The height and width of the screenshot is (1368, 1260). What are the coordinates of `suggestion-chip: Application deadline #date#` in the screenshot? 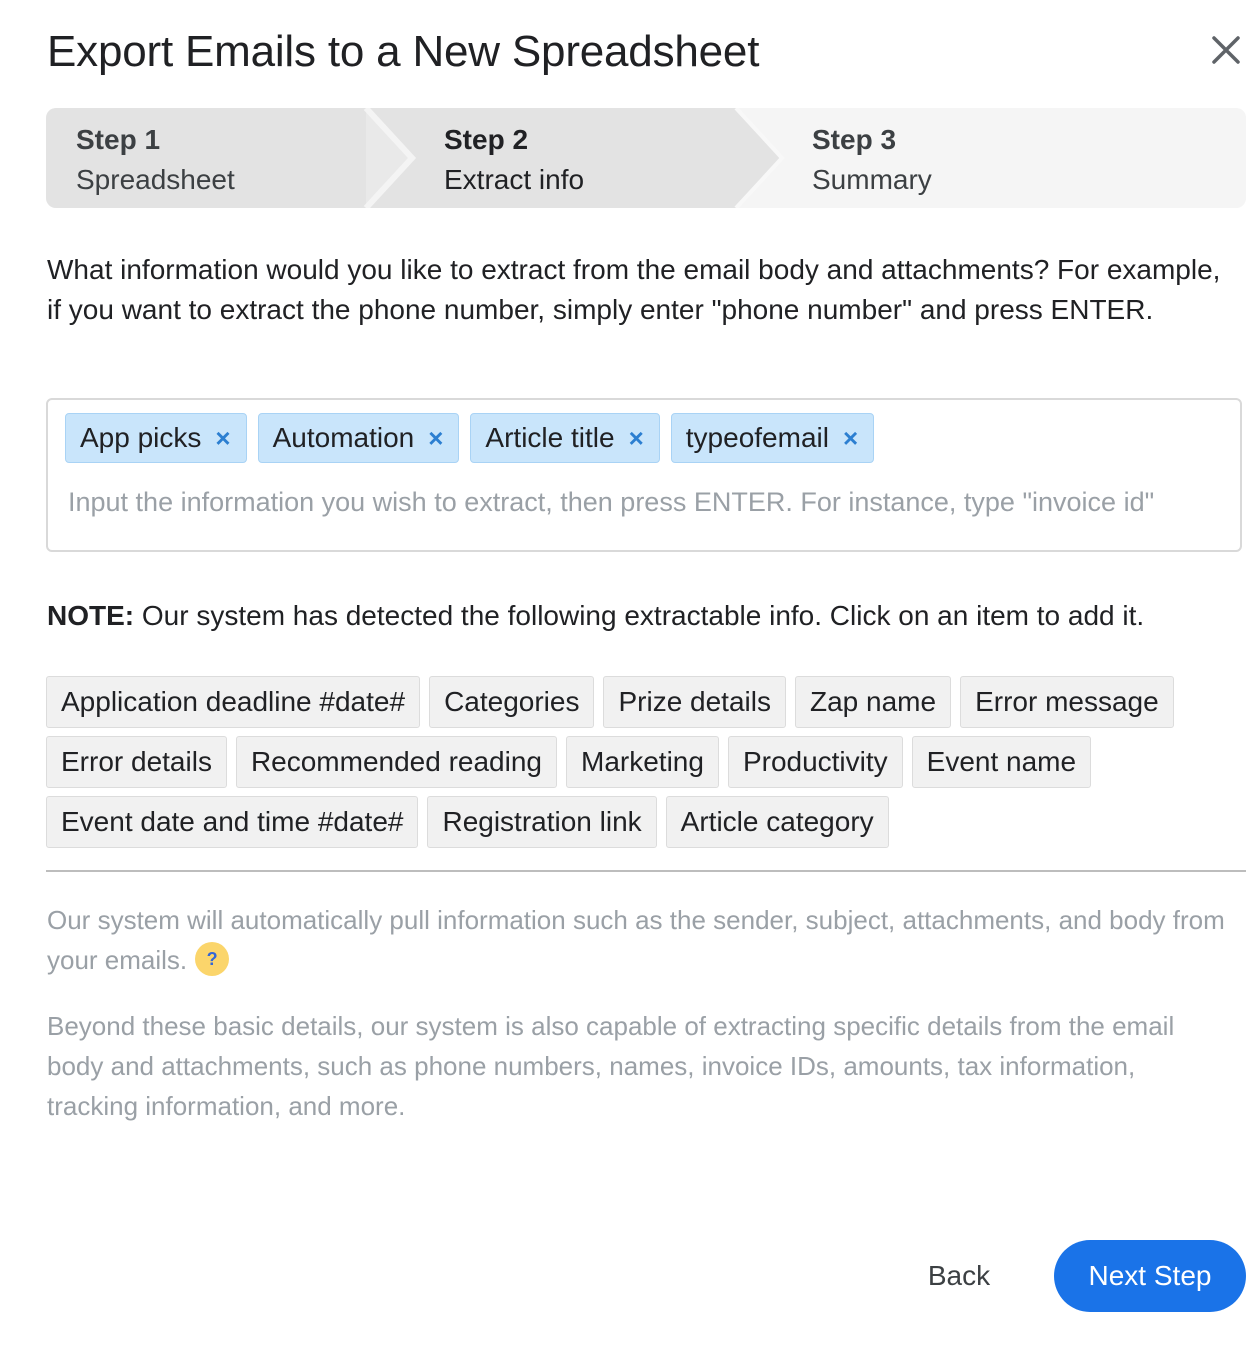 It's located at (233, 702).